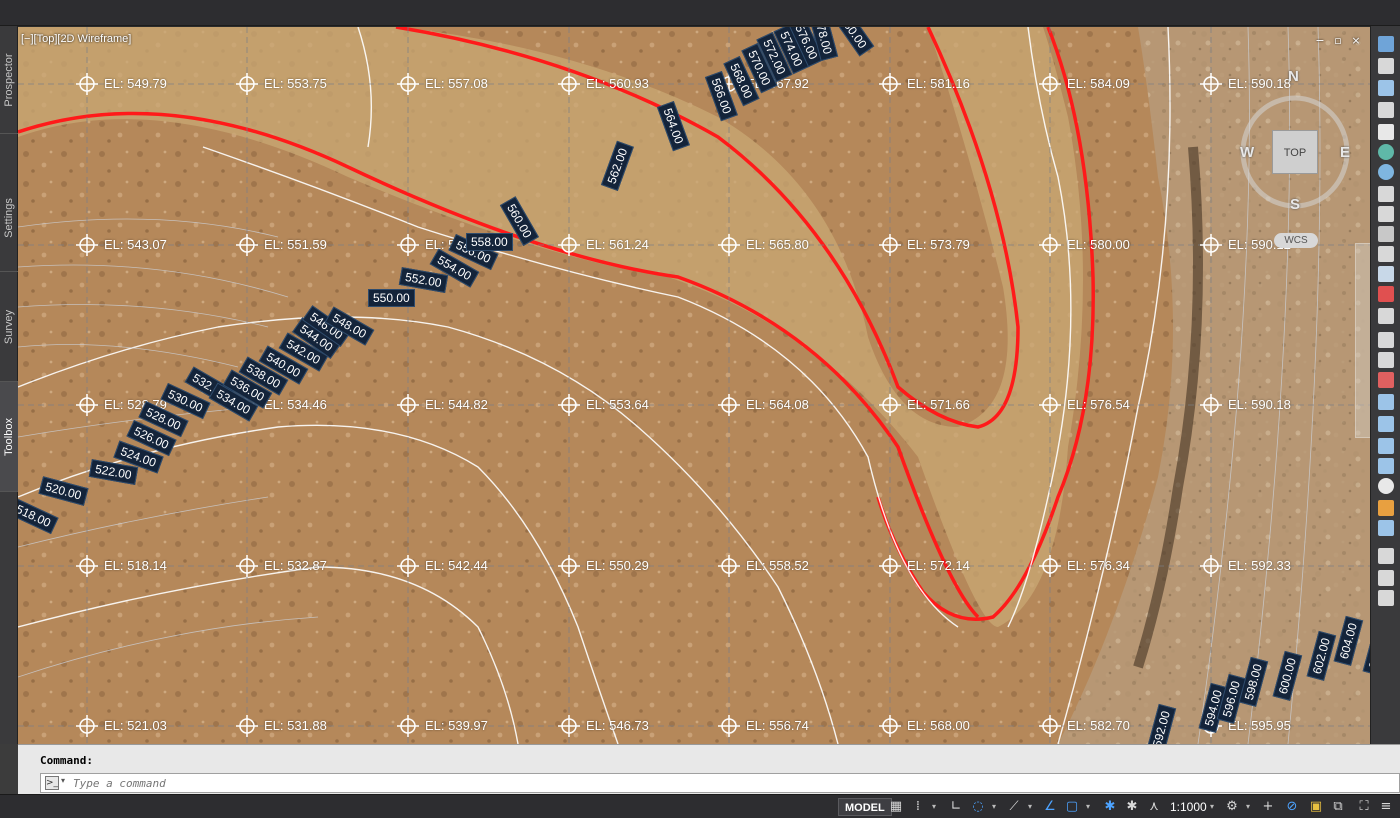 Image resolution: width=1400 pixels, height=818 pixels. Describe the element at coordinates (1072, 807) in the screenshot. I see `object-snap-icon: ▢` at that location.